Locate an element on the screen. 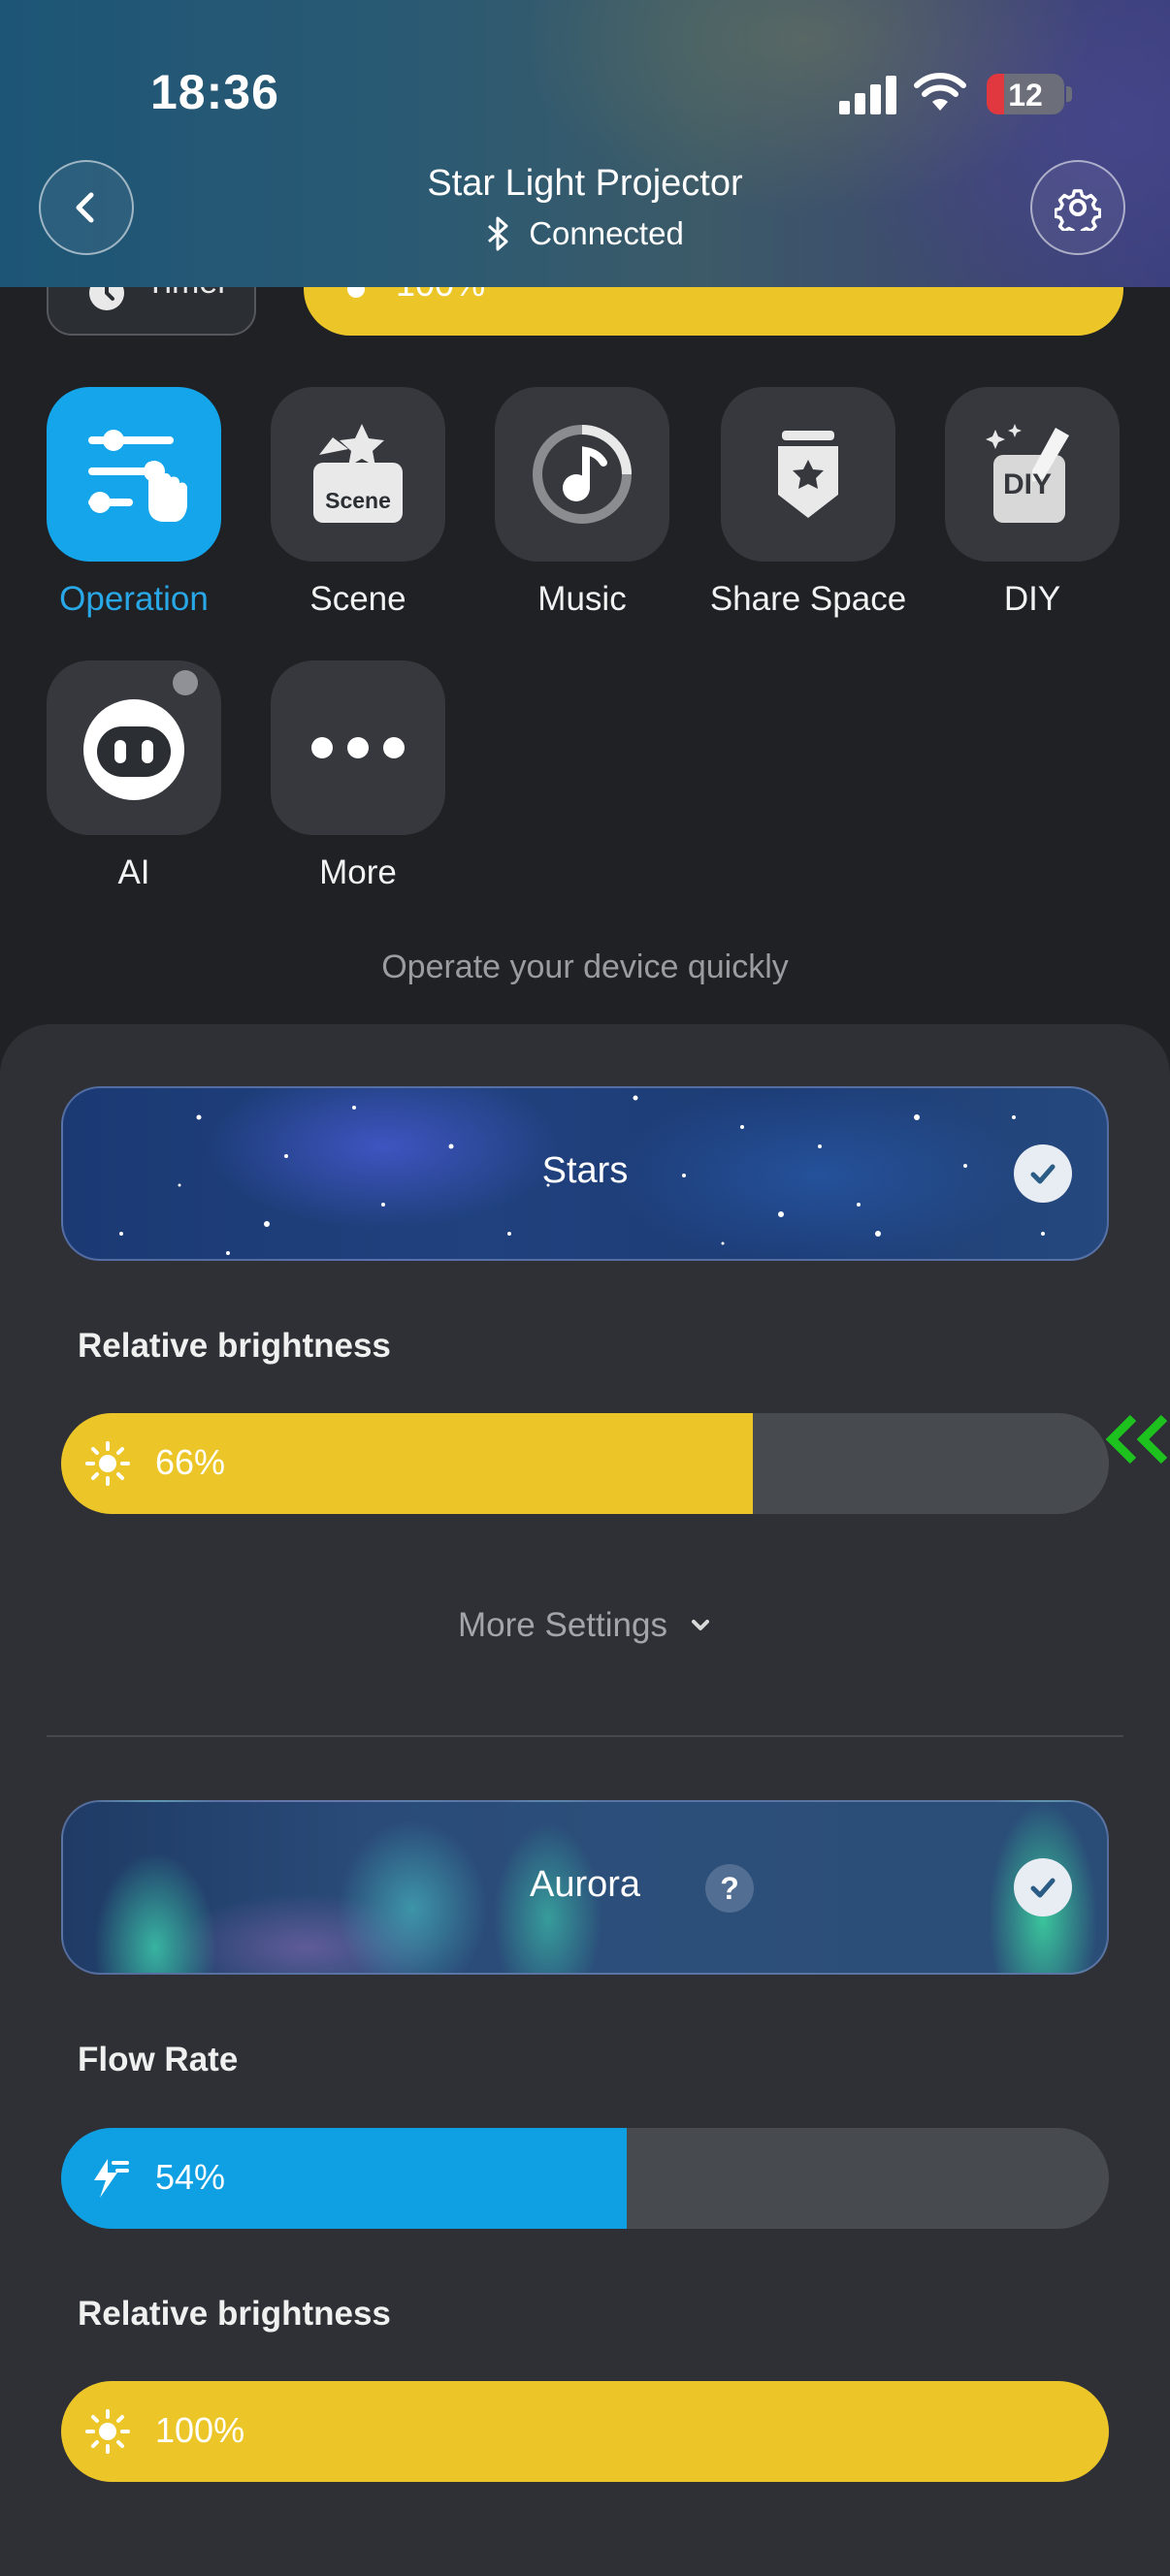 The width and height of the screenshot is (1170, 2576). connection-status-text: Connected is located at coordinates (606, 233).